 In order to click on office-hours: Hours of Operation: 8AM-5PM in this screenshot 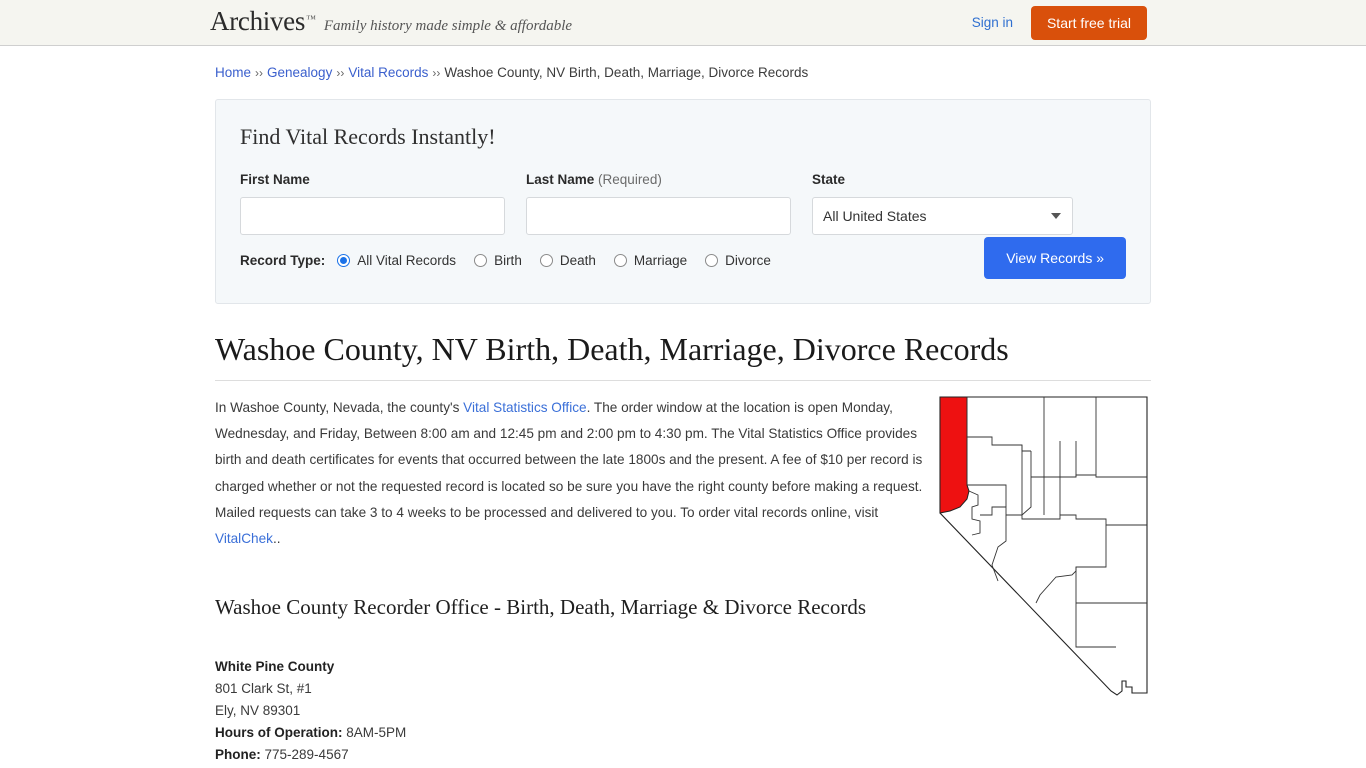, I will do `click(683, 733)`.